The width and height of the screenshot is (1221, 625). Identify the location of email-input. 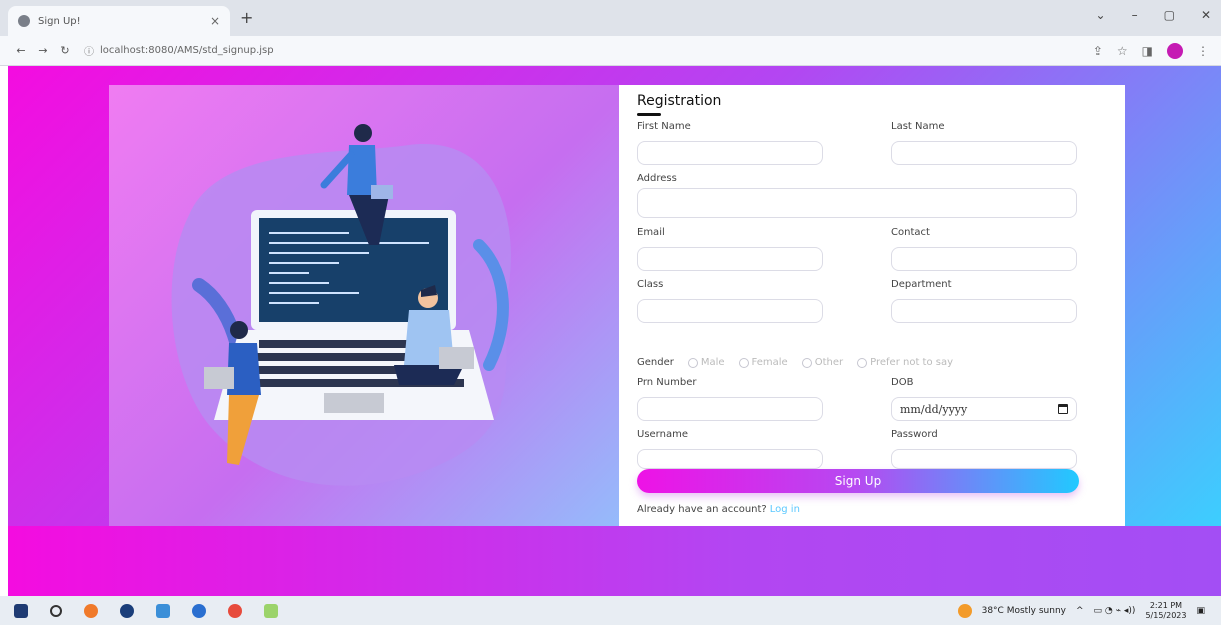
(730, 259).